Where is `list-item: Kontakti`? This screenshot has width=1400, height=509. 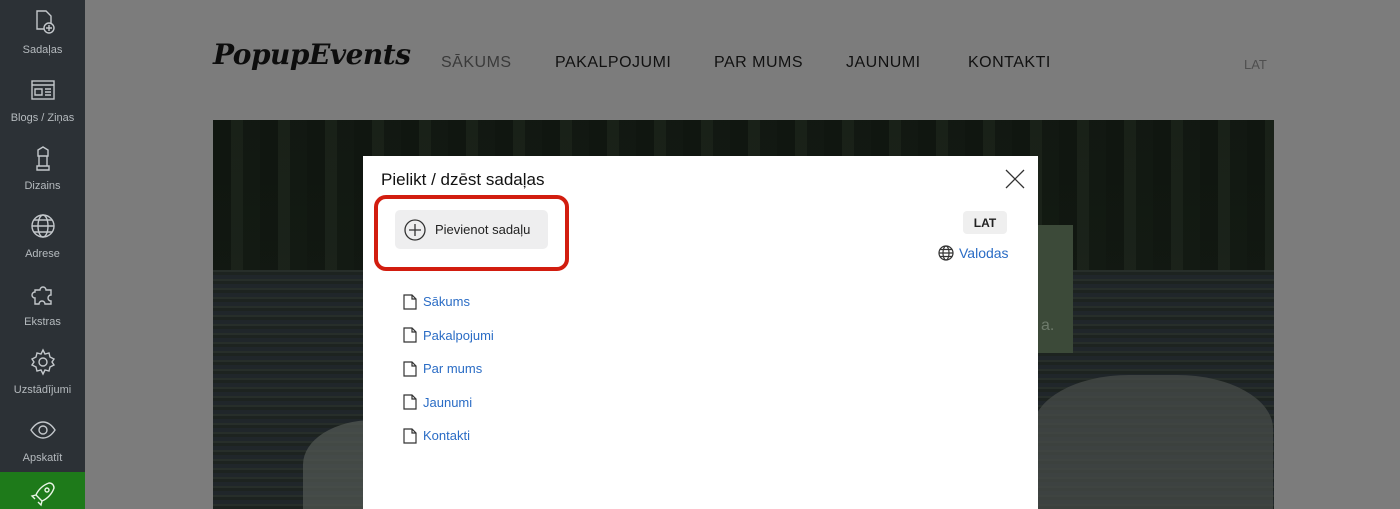
list-item: Kontakti is located at coordinates (448, 436).